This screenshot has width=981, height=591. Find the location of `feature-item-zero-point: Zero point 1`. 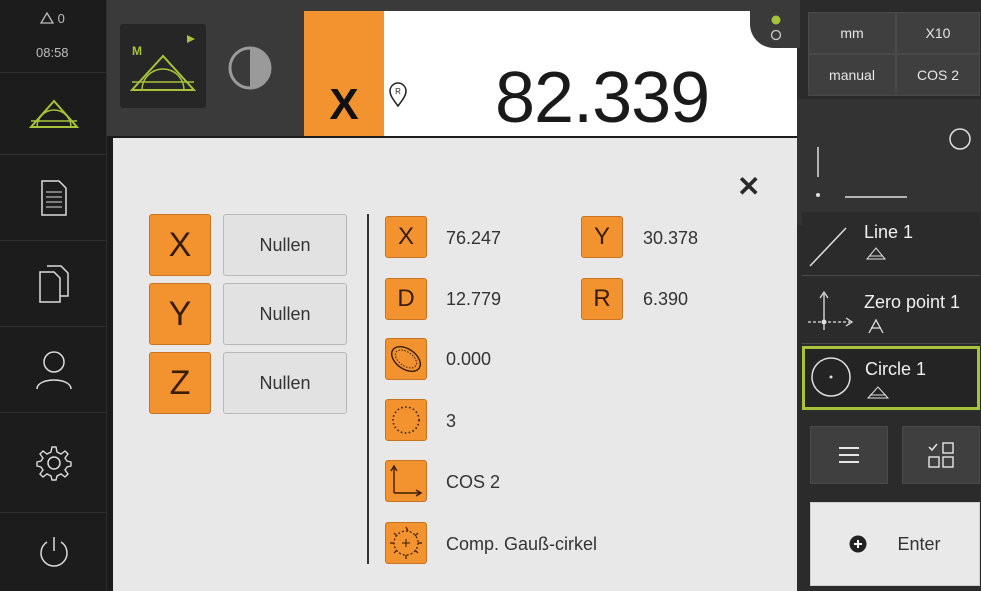

feature-item-zero-point: Zero point 1 is located at coordinates (891, 311).